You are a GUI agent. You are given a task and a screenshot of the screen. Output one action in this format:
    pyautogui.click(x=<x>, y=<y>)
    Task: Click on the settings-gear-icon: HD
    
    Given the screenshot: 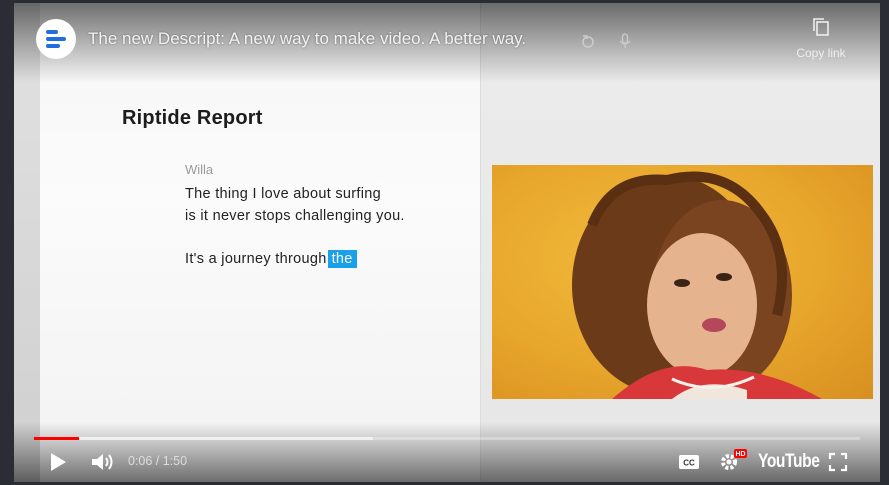 What is the action you would take?
    pyautogui.click(x=733, y=460)
    